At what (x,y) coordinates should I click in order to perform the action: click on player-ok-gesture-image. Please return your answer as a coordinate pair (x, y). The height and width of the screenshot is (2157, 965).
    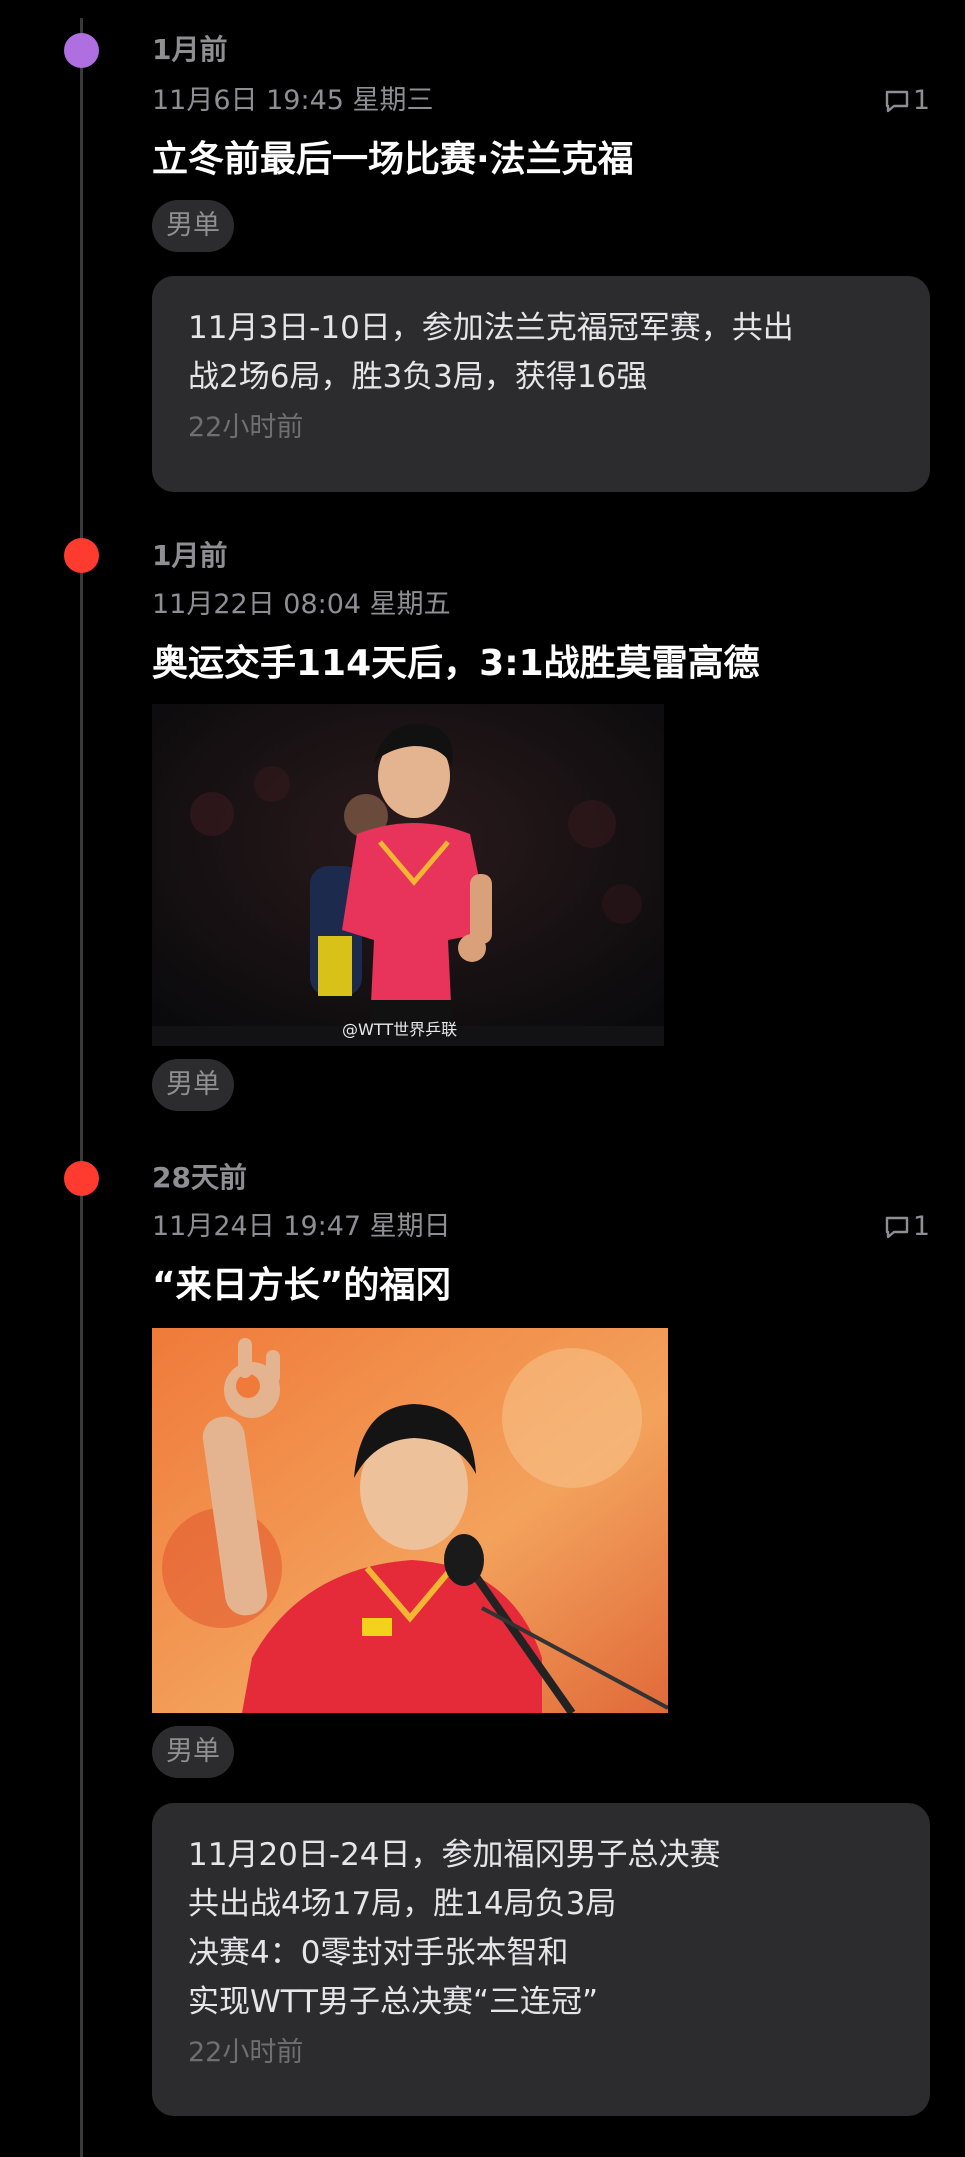
    Looking at the image, I should click on (410, 1520).